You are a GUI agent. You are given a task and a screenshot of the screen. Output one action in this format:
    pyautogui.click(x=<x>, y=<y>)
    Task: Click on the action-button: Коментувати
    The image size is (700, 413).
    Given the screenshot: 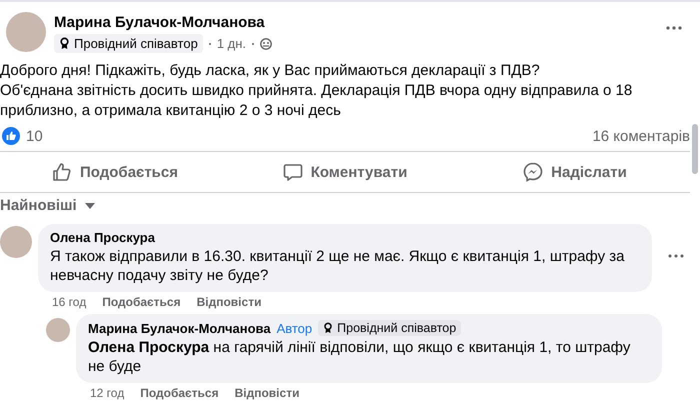 What is the action you would take?
    pyautogui.click(x=345, y=172)
    